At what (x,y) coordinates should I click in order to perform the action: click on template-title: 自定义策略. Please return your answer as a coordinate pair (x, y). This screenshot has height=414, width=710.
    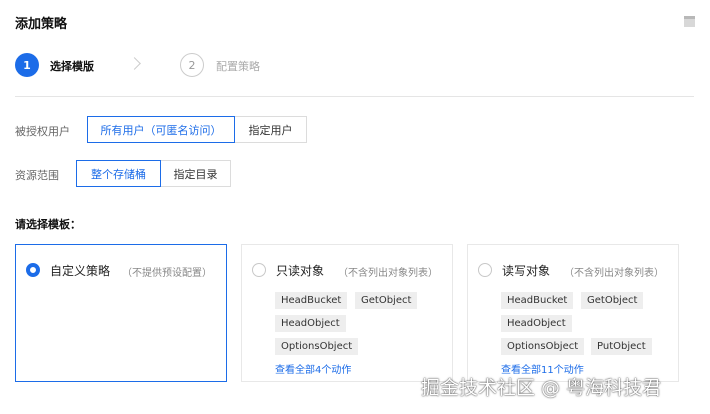
    Looking at the image, I should click on (80, 271).